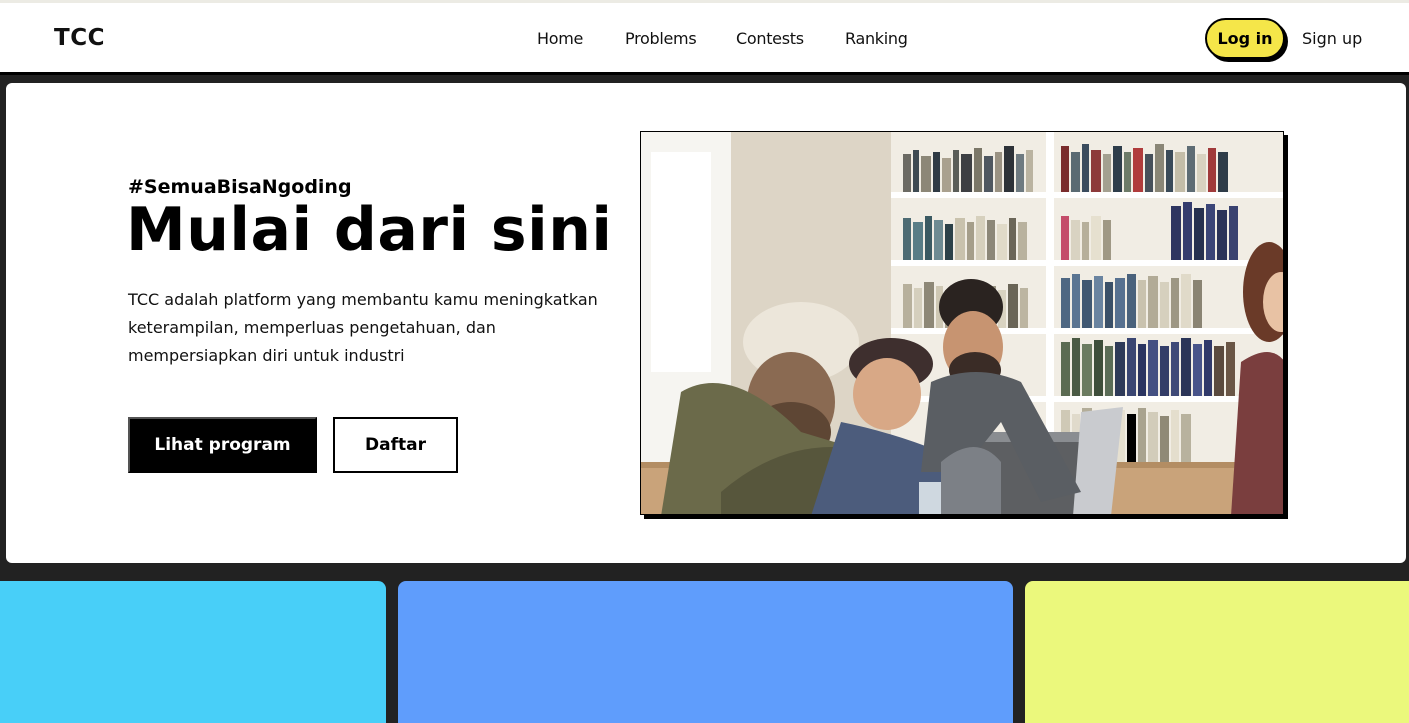 This screenshot has width=1409, height=723. Describe the element at coordinates (369, 230) in the screenshot. I see `hero-headline: Mulai dari sini` at that location.